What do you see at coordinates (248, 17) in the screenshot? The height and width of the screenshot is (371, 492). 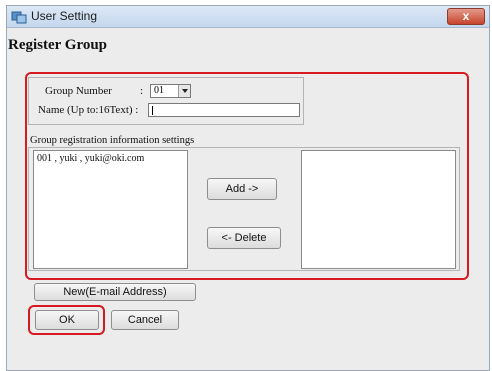 I see `title-bar: User Setting x` at bounding box center [248, 17].